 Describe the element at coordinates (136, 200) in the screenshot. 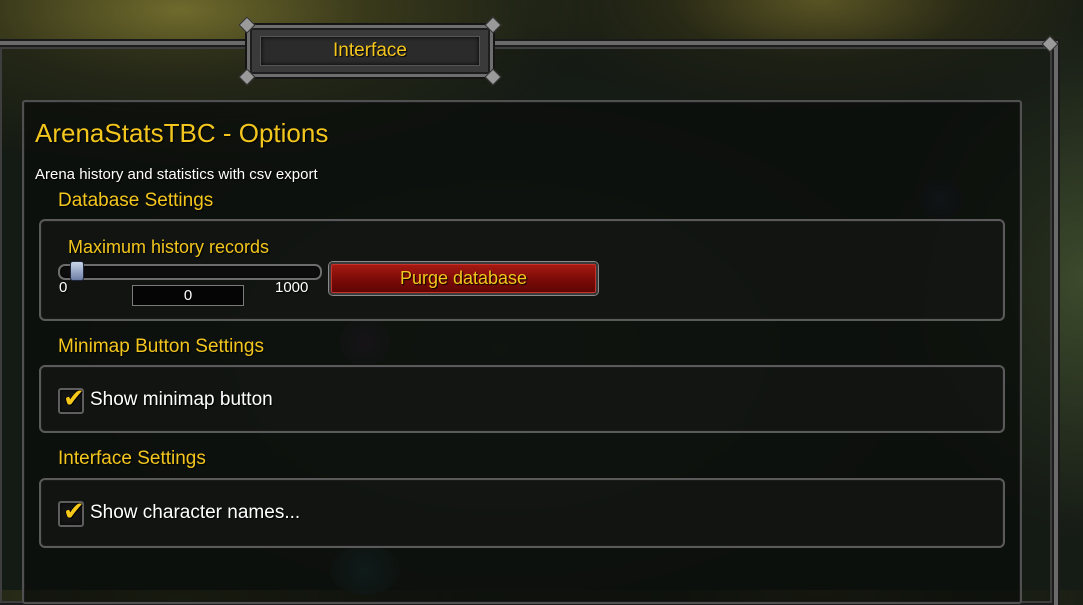

I see `database-settings-heading: Database Settings` at that location.